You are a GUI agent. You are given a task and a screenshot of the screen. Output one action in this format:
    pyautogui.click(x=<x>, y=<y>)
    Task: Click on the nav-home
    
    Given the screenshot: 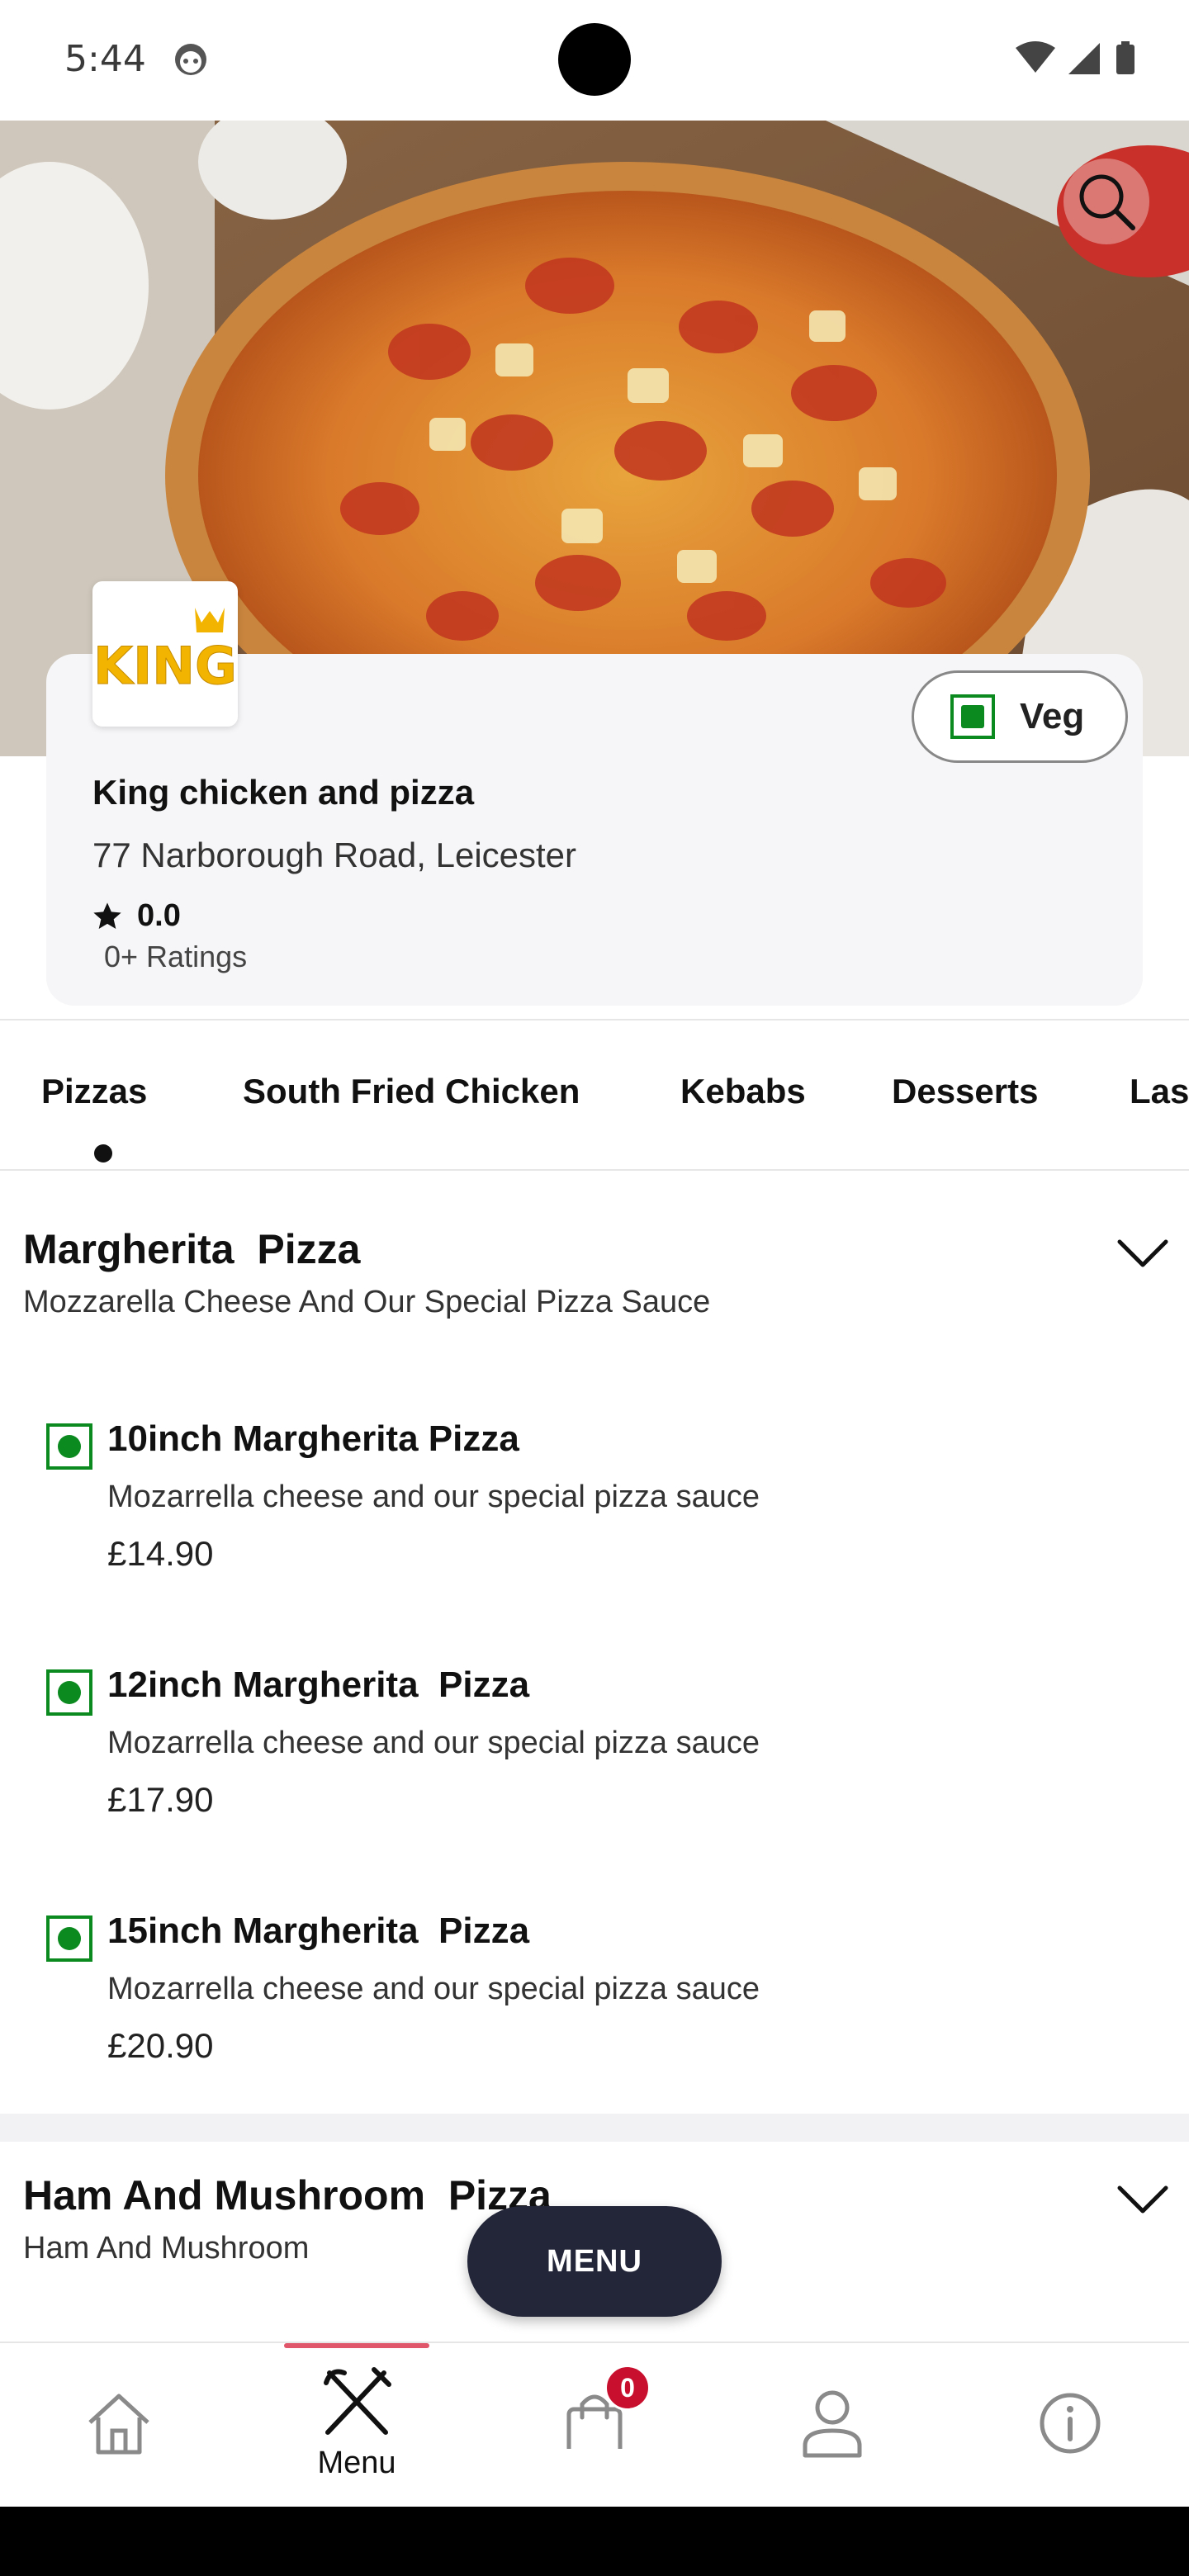 What is the action you would take?
    pyautogui.click(x=119, y=2425)
    